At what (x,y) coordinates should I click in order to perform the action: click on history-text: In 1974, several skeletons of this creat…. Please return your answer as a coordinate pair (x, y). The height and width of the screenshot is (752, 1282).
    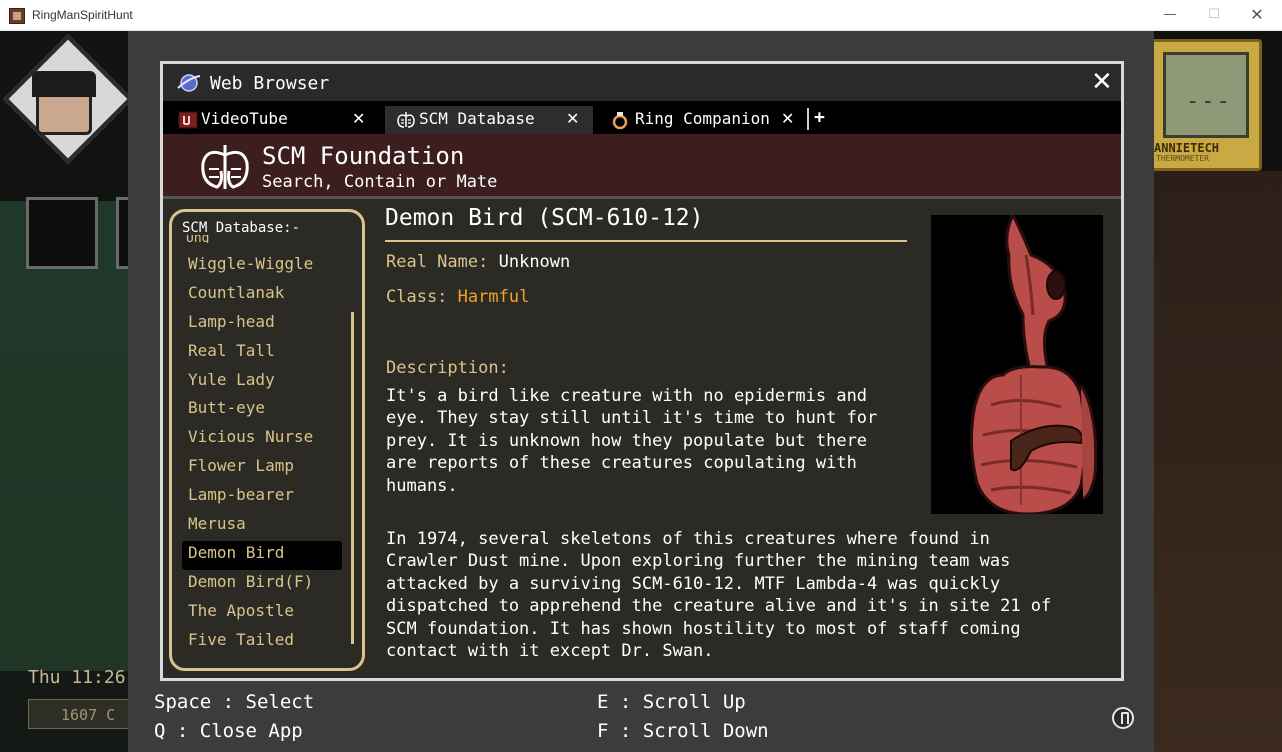
    Looking at the image, I should click on (719, 595).